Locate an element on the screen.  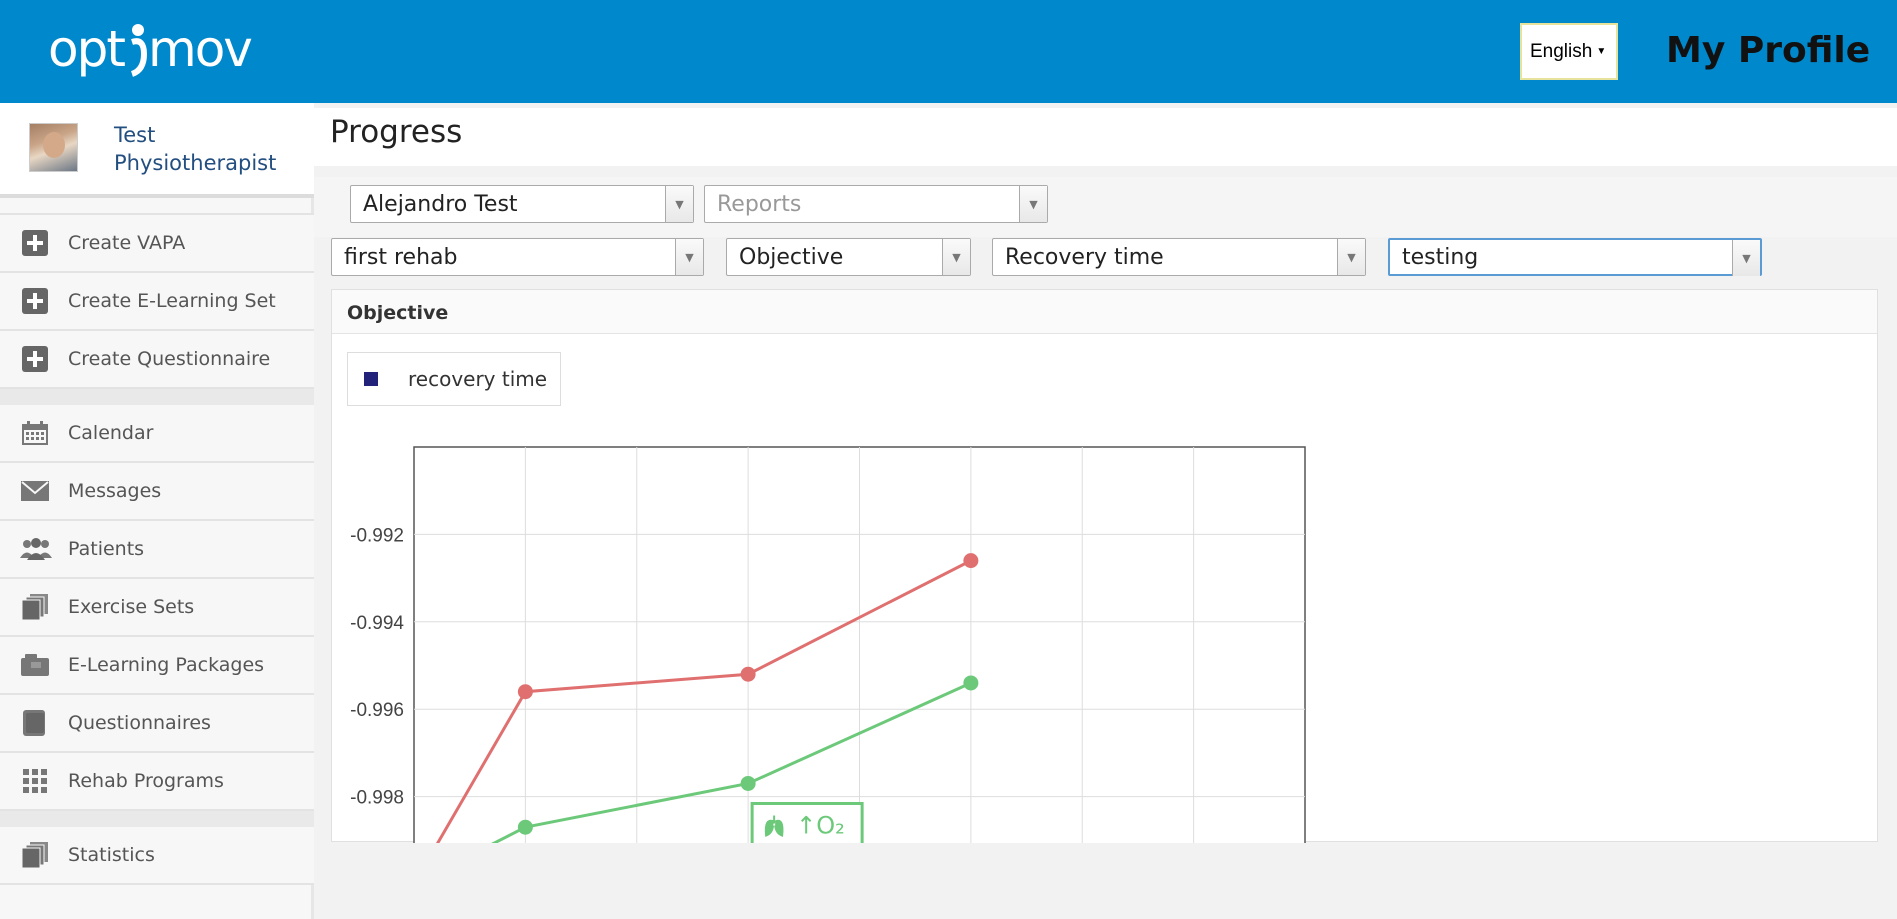
sidebar-item-elearning-packages: E-Learning Packages is located at coordinates (157, 666).